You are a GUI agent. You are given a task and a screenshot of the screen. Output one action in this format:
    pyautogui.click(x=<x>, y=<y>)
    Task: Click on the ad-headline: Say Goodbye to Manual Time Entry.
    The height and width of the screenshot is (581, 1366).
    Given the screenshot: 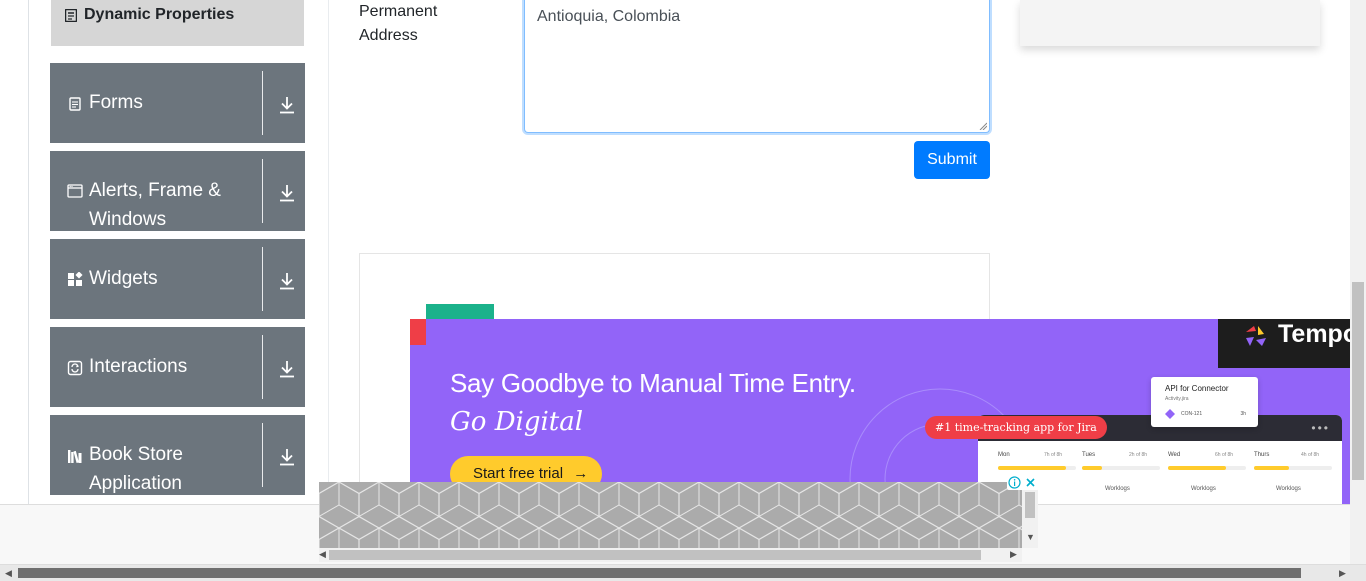 What is the action you would take?
    pyautogui.click(x=653, y=383)
    